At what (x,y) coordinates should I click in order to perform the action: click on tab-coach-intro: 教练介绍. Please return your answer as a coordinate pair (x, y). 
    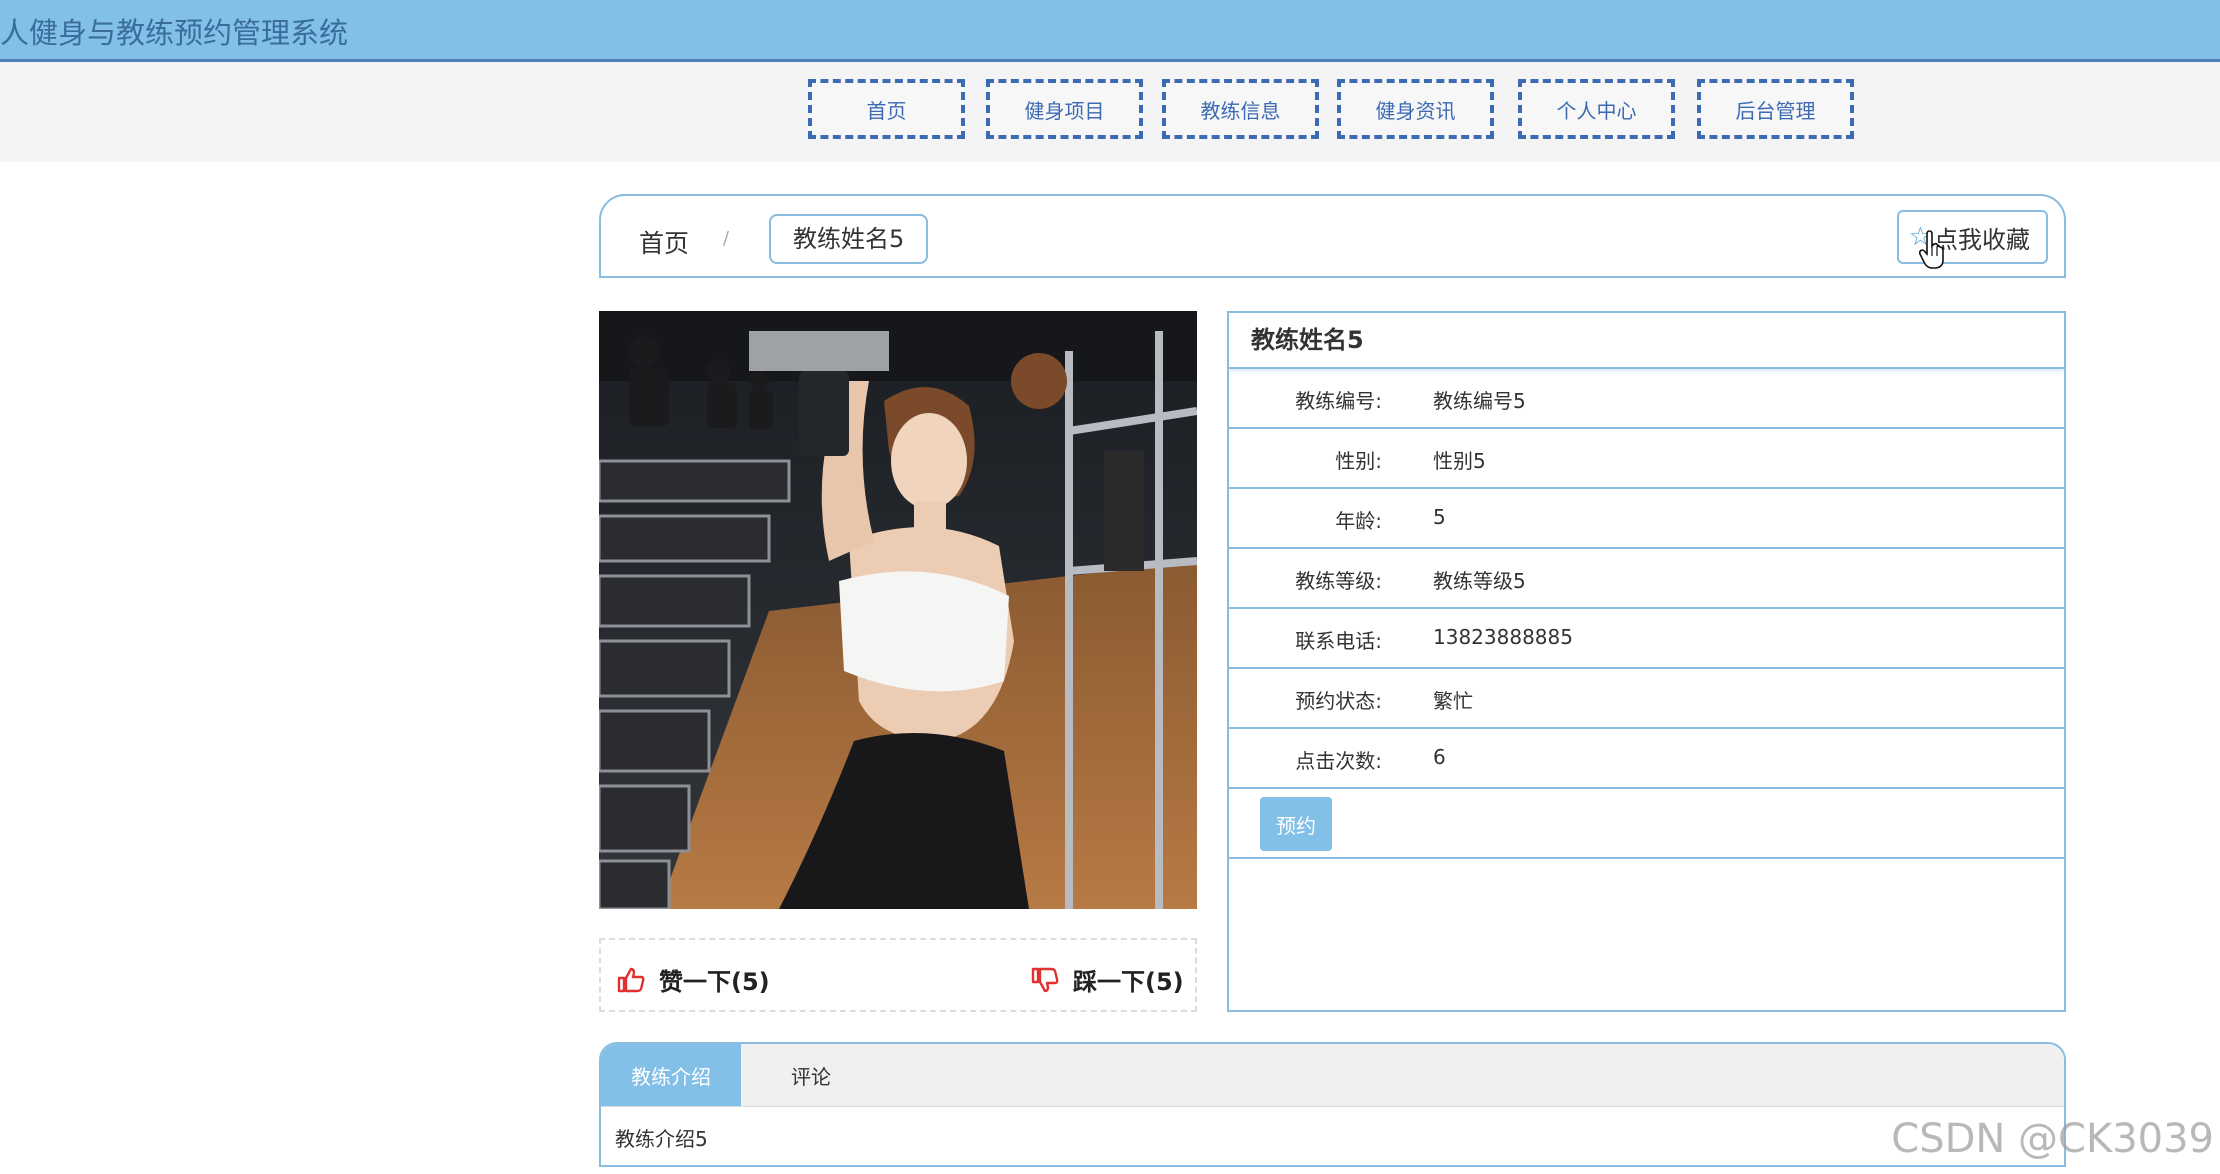
    Looking at the image, I should click on (671, 1075).